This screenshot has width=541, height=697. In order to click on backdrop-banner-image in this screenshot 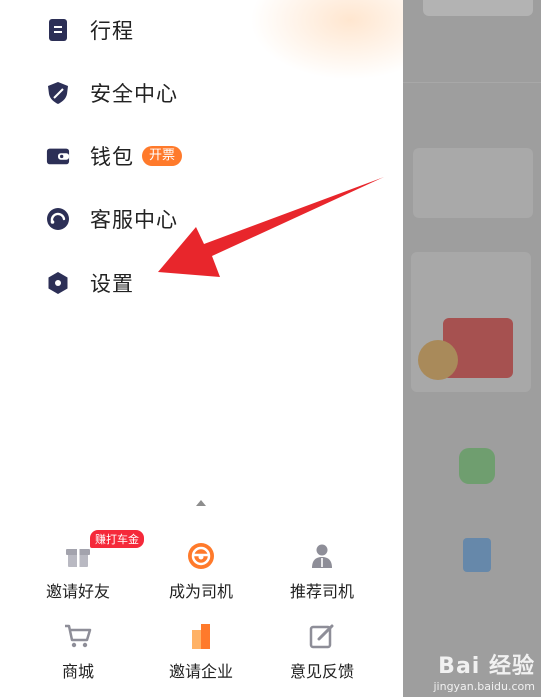, I will do `click(438, 360)`.